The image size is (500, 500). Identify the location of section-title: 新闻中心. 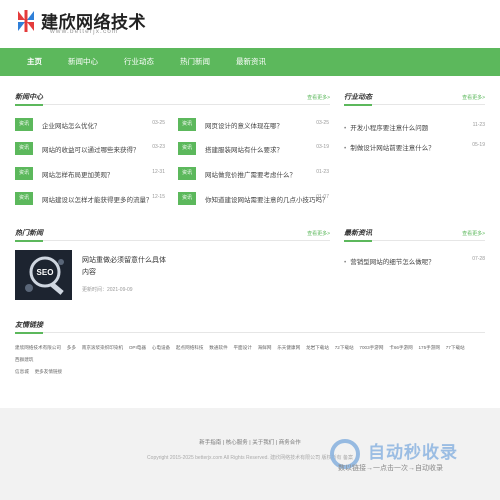
(29, 99).